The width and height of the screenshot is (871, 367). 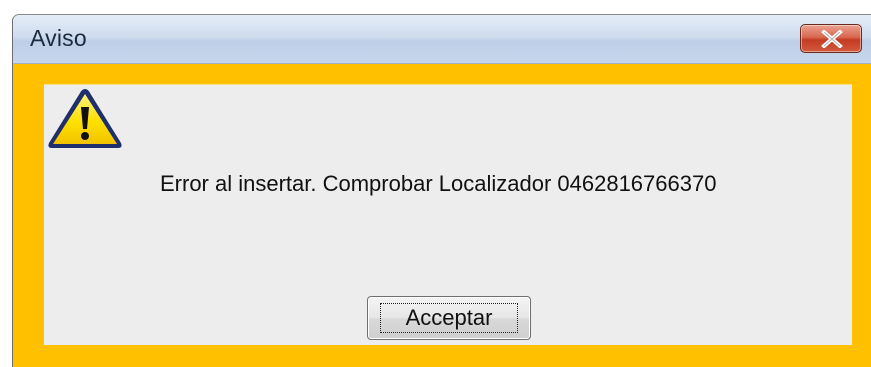 I want to click on accept-button-label: Acceptar, so click(x=449, y=317).